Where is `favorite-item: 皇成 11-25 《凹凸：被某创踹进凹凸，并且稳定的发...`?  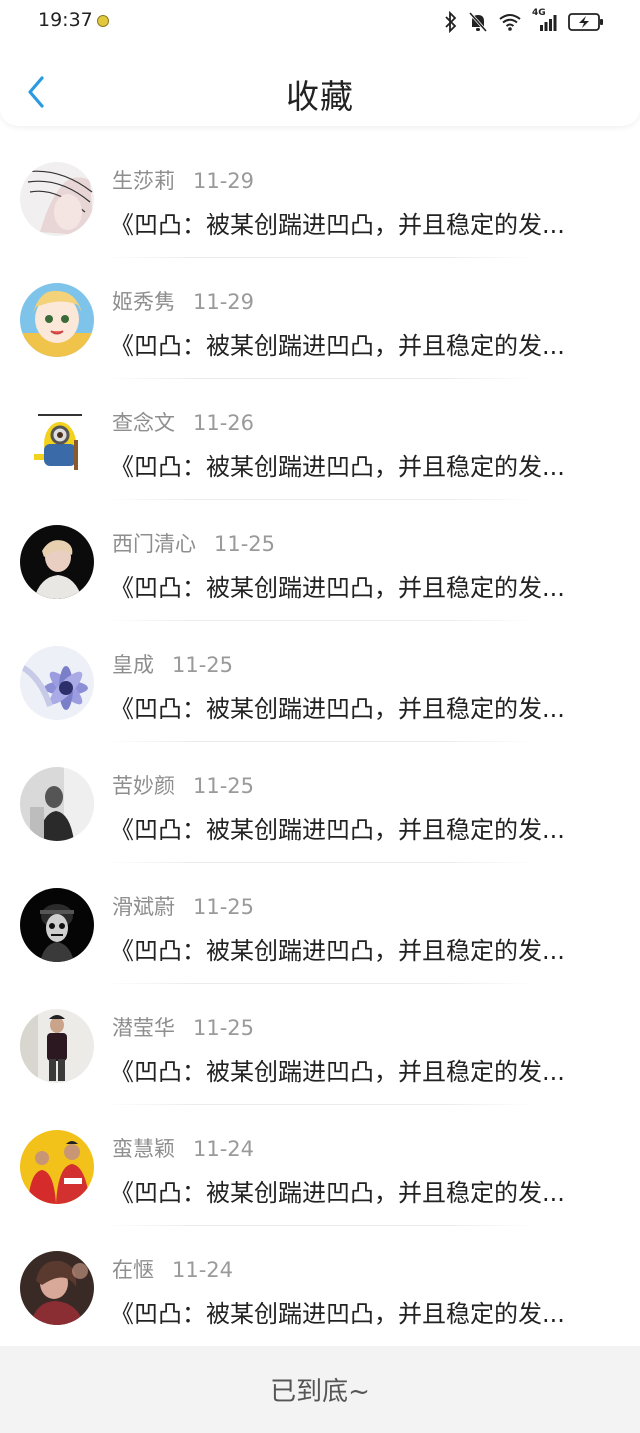 favorite-item: 皇成 11-25 《凹凸：被某创踹进凹凸，并且稳定的发... is located at coordinates (320, 681).